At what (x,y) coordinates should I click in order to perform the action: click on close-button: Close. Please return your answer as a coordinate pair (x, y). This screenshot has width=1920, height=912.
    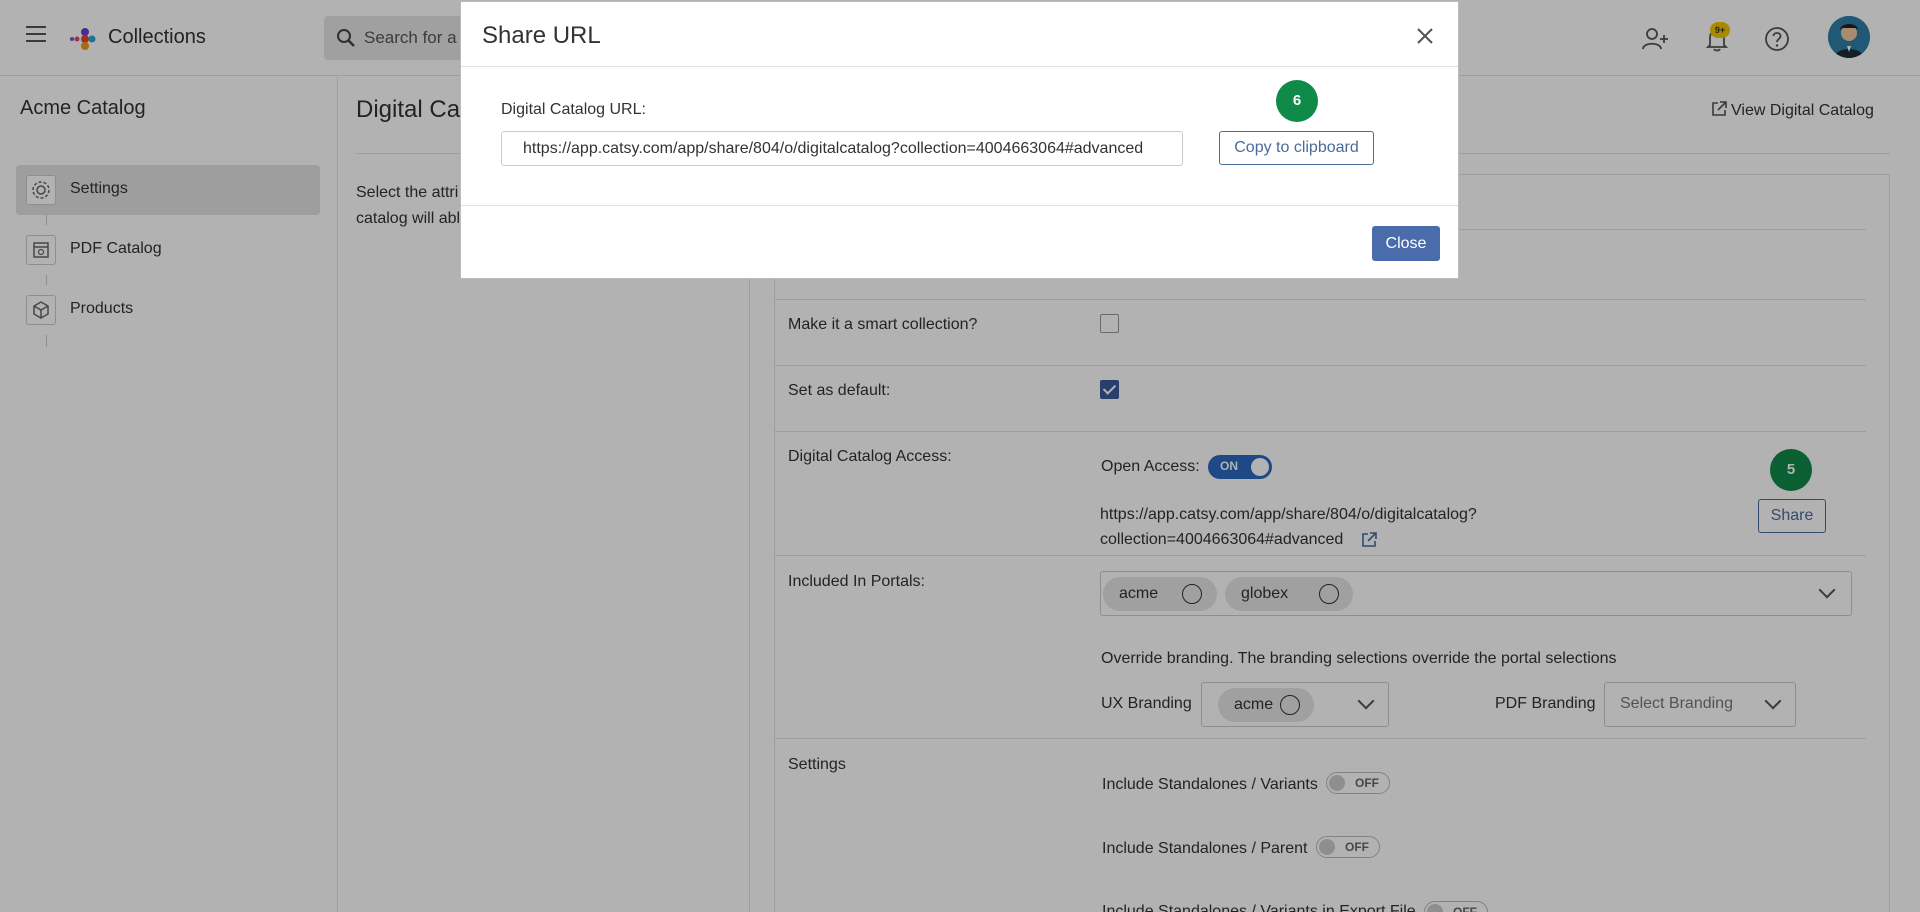
    Looking at the image, I should click on (1406, 243).